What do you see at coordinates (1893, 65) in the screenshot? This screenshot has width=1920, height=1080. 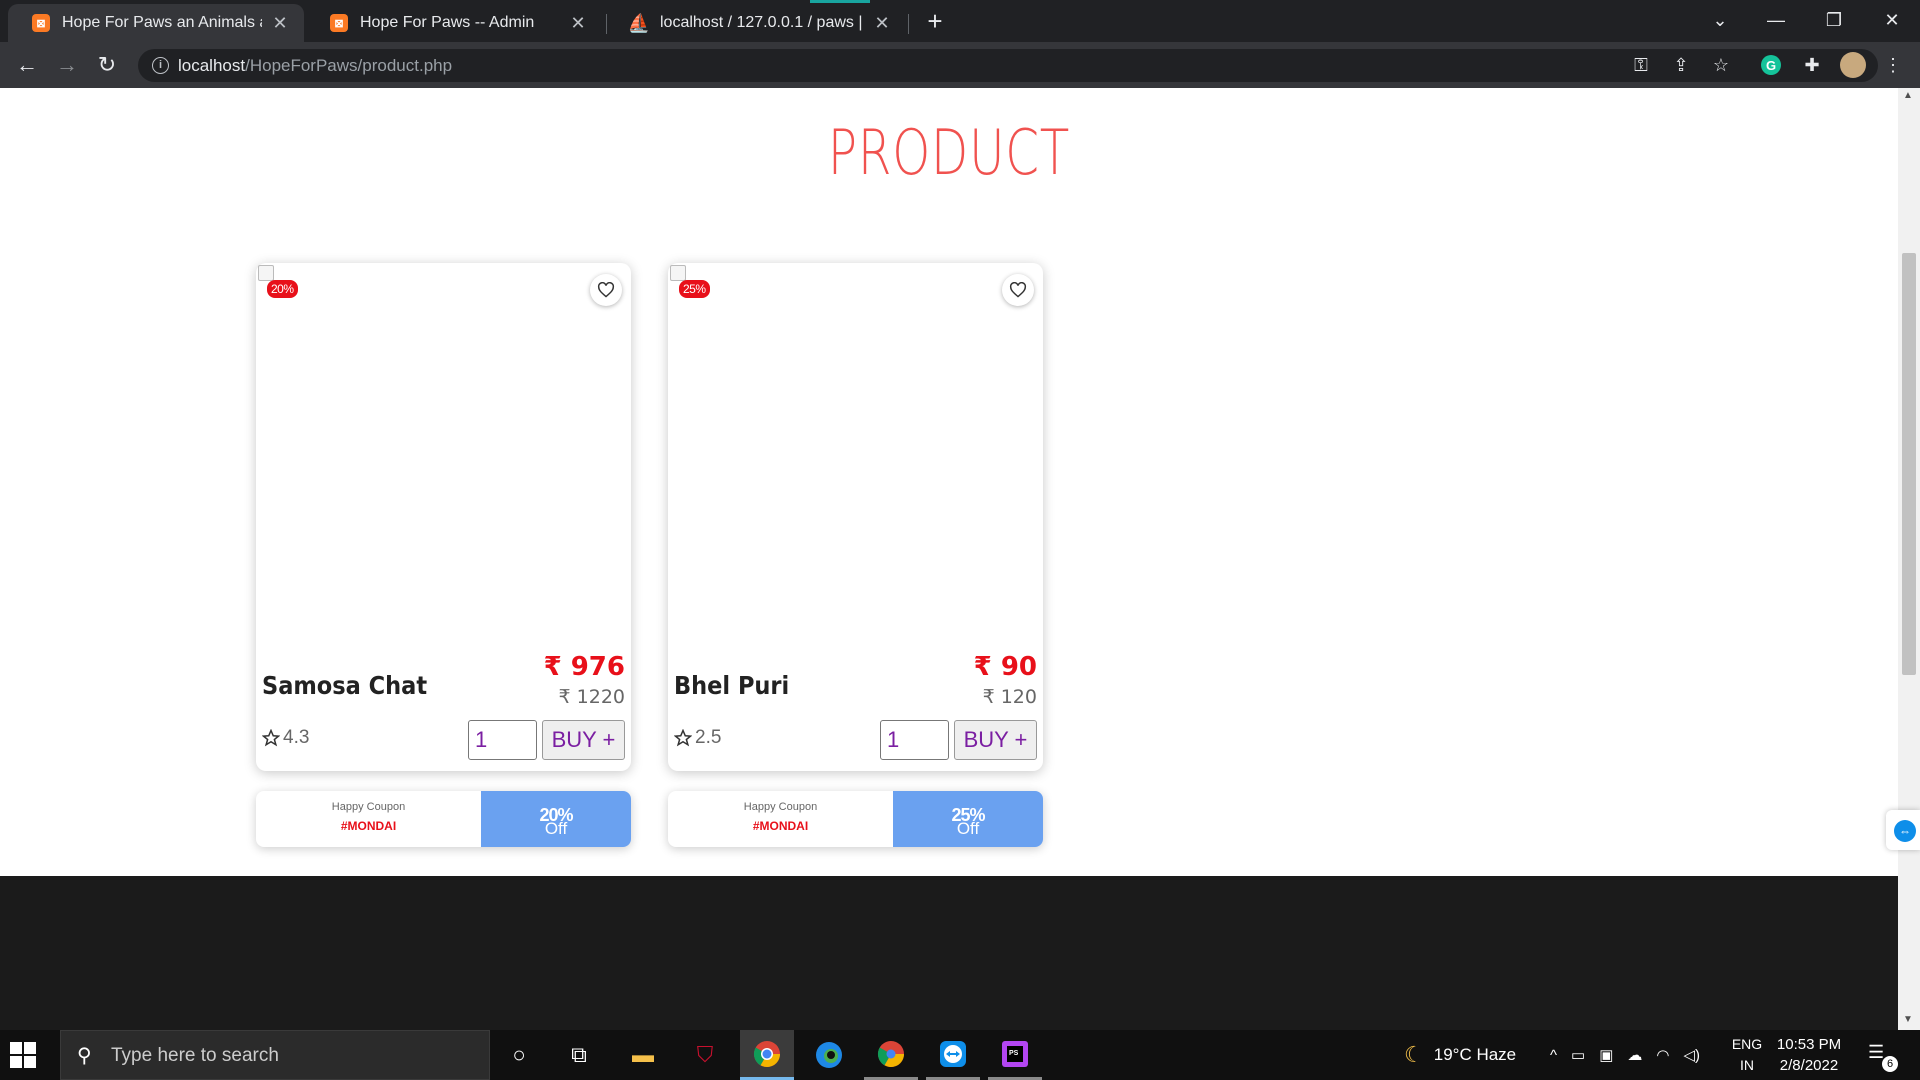 I see `menu-kebab-icon: ⋮` at bounding box center [1893, 65].